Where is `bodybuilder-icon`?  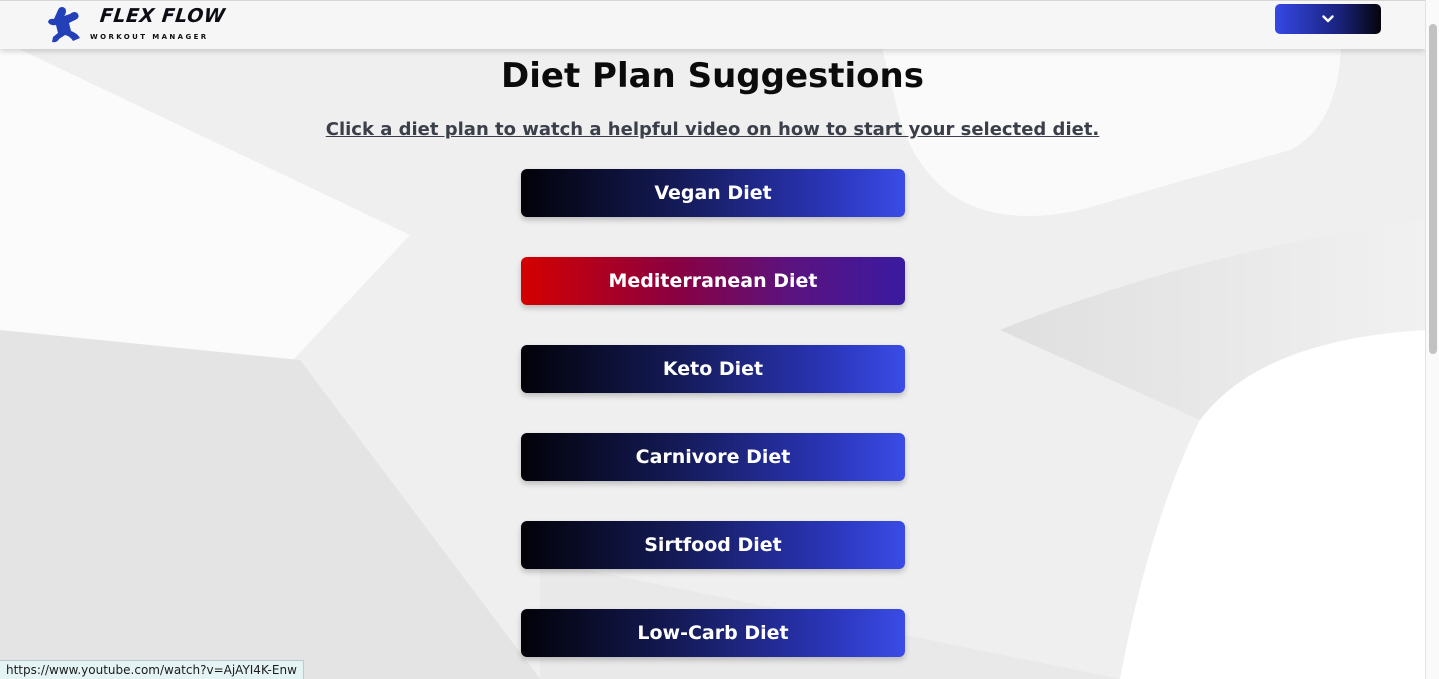
bodybuilder-icon is located at coordinates (64, 25).